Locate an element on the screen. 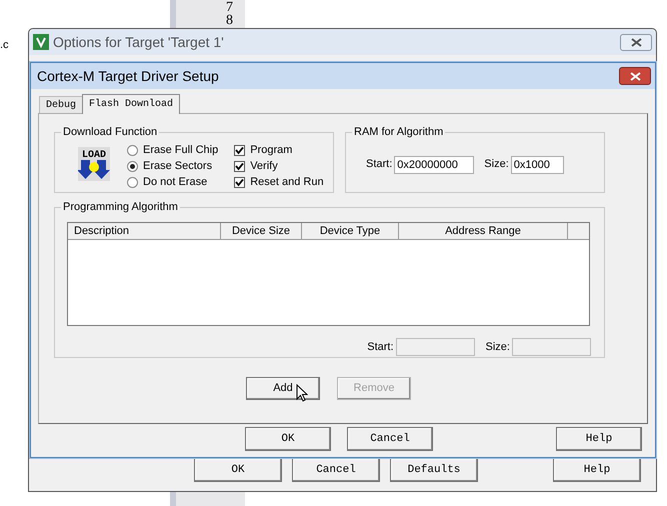  window-title: Cortex-M Target Driver Setup is located at coordinates (128, 76).